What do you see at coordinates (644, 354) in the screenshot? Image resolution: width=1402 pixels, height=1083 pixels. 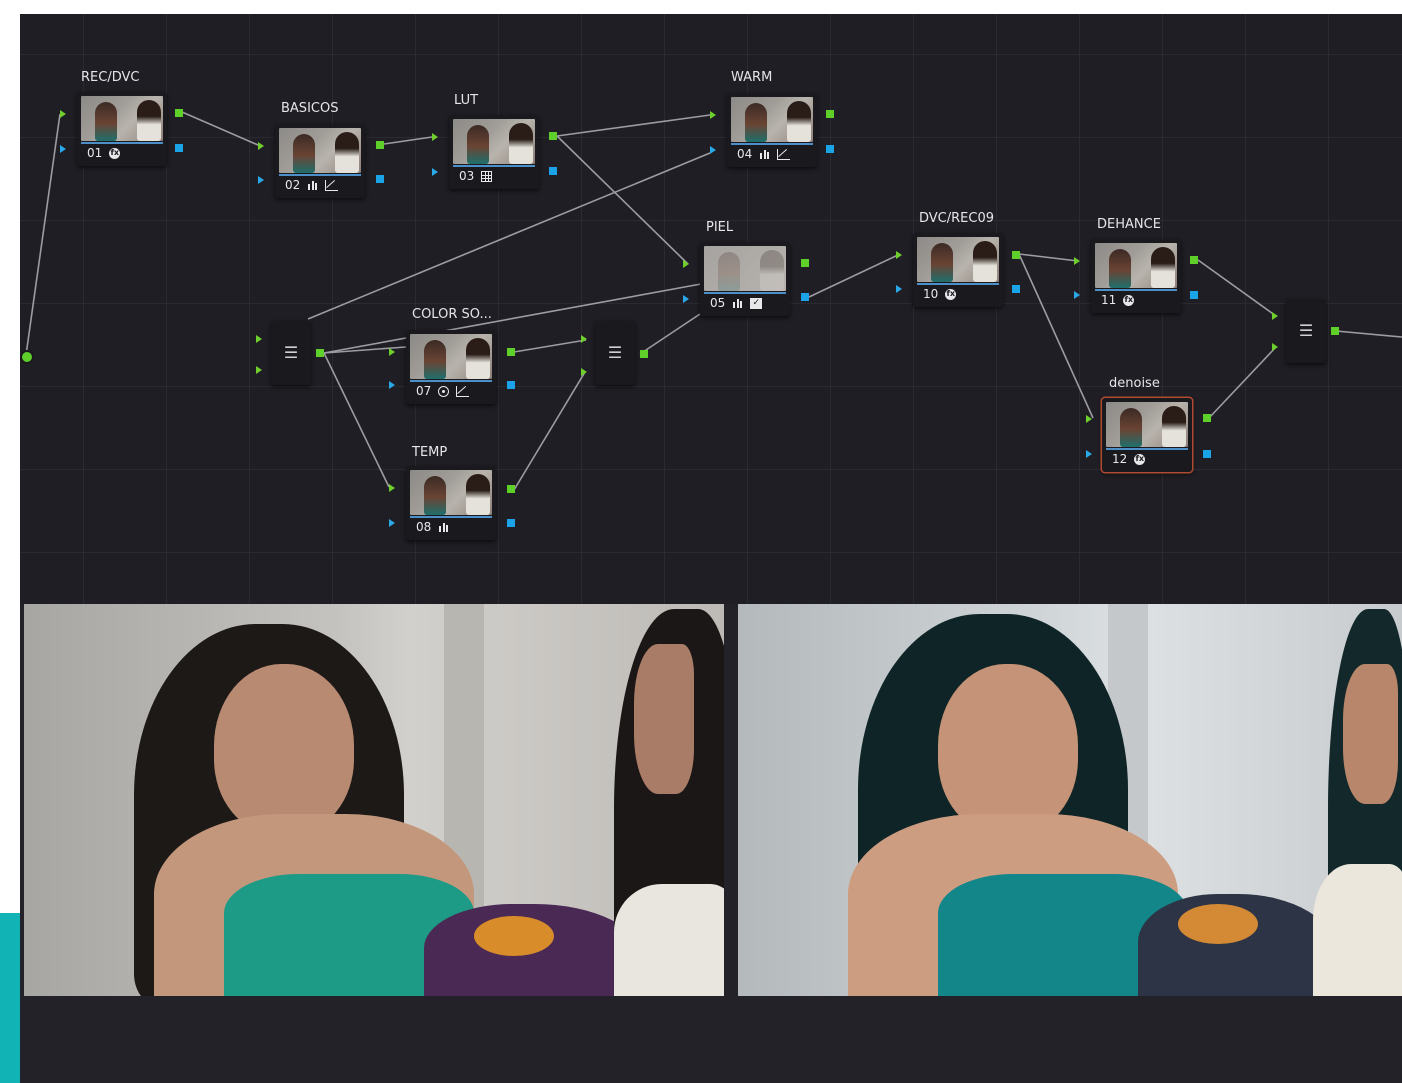 I see `mixer2-output` at bounding box center [644, 354].